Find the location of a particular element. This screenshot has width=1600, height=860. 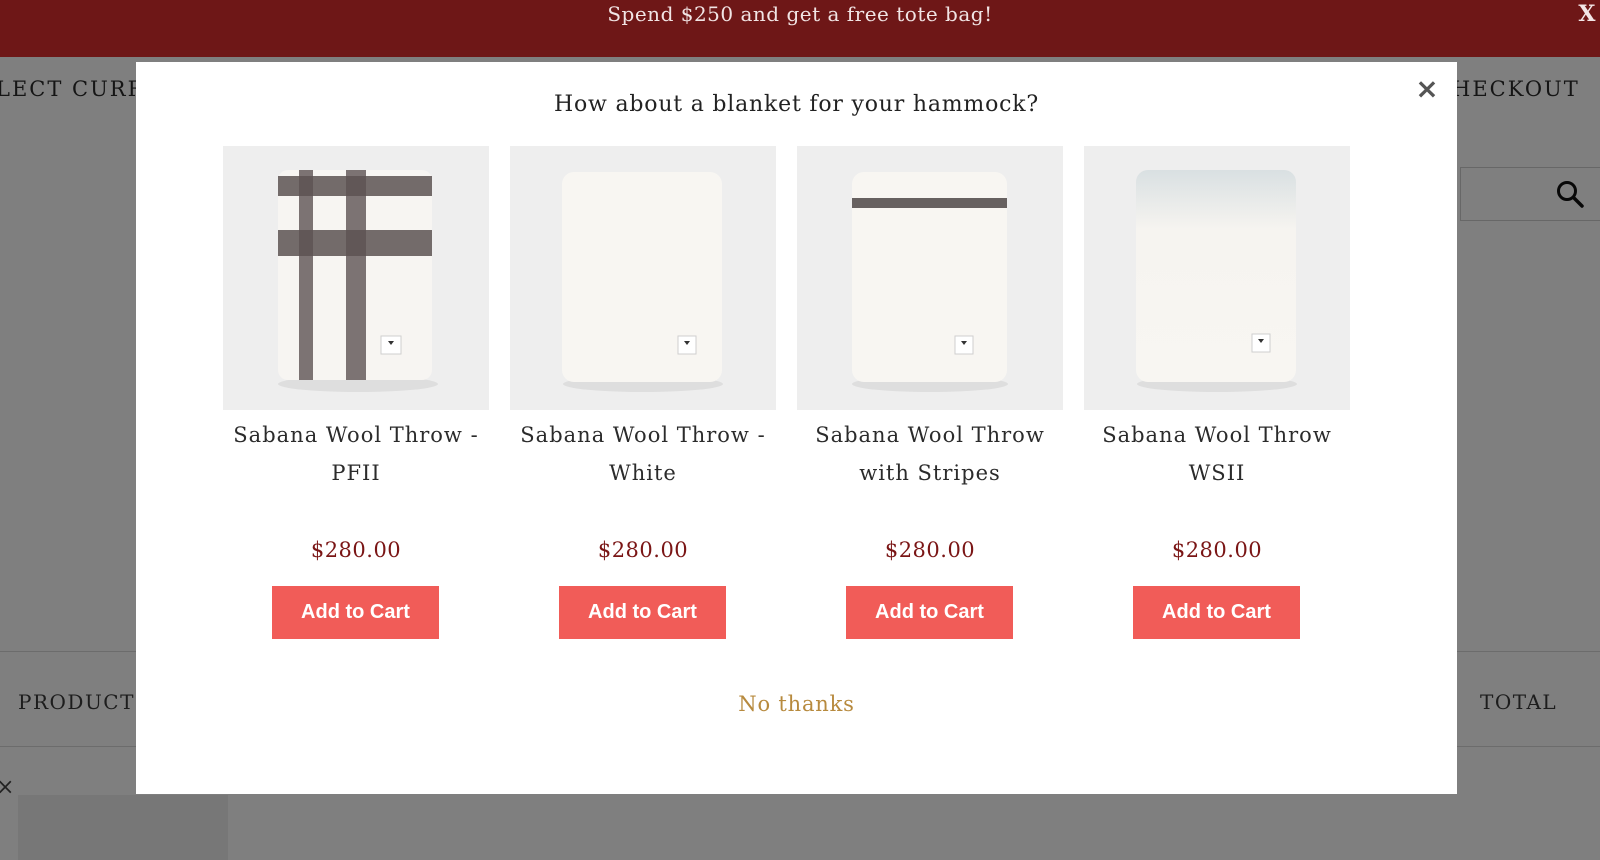

striped-blanket-icon is located at coordinates (930, 278).